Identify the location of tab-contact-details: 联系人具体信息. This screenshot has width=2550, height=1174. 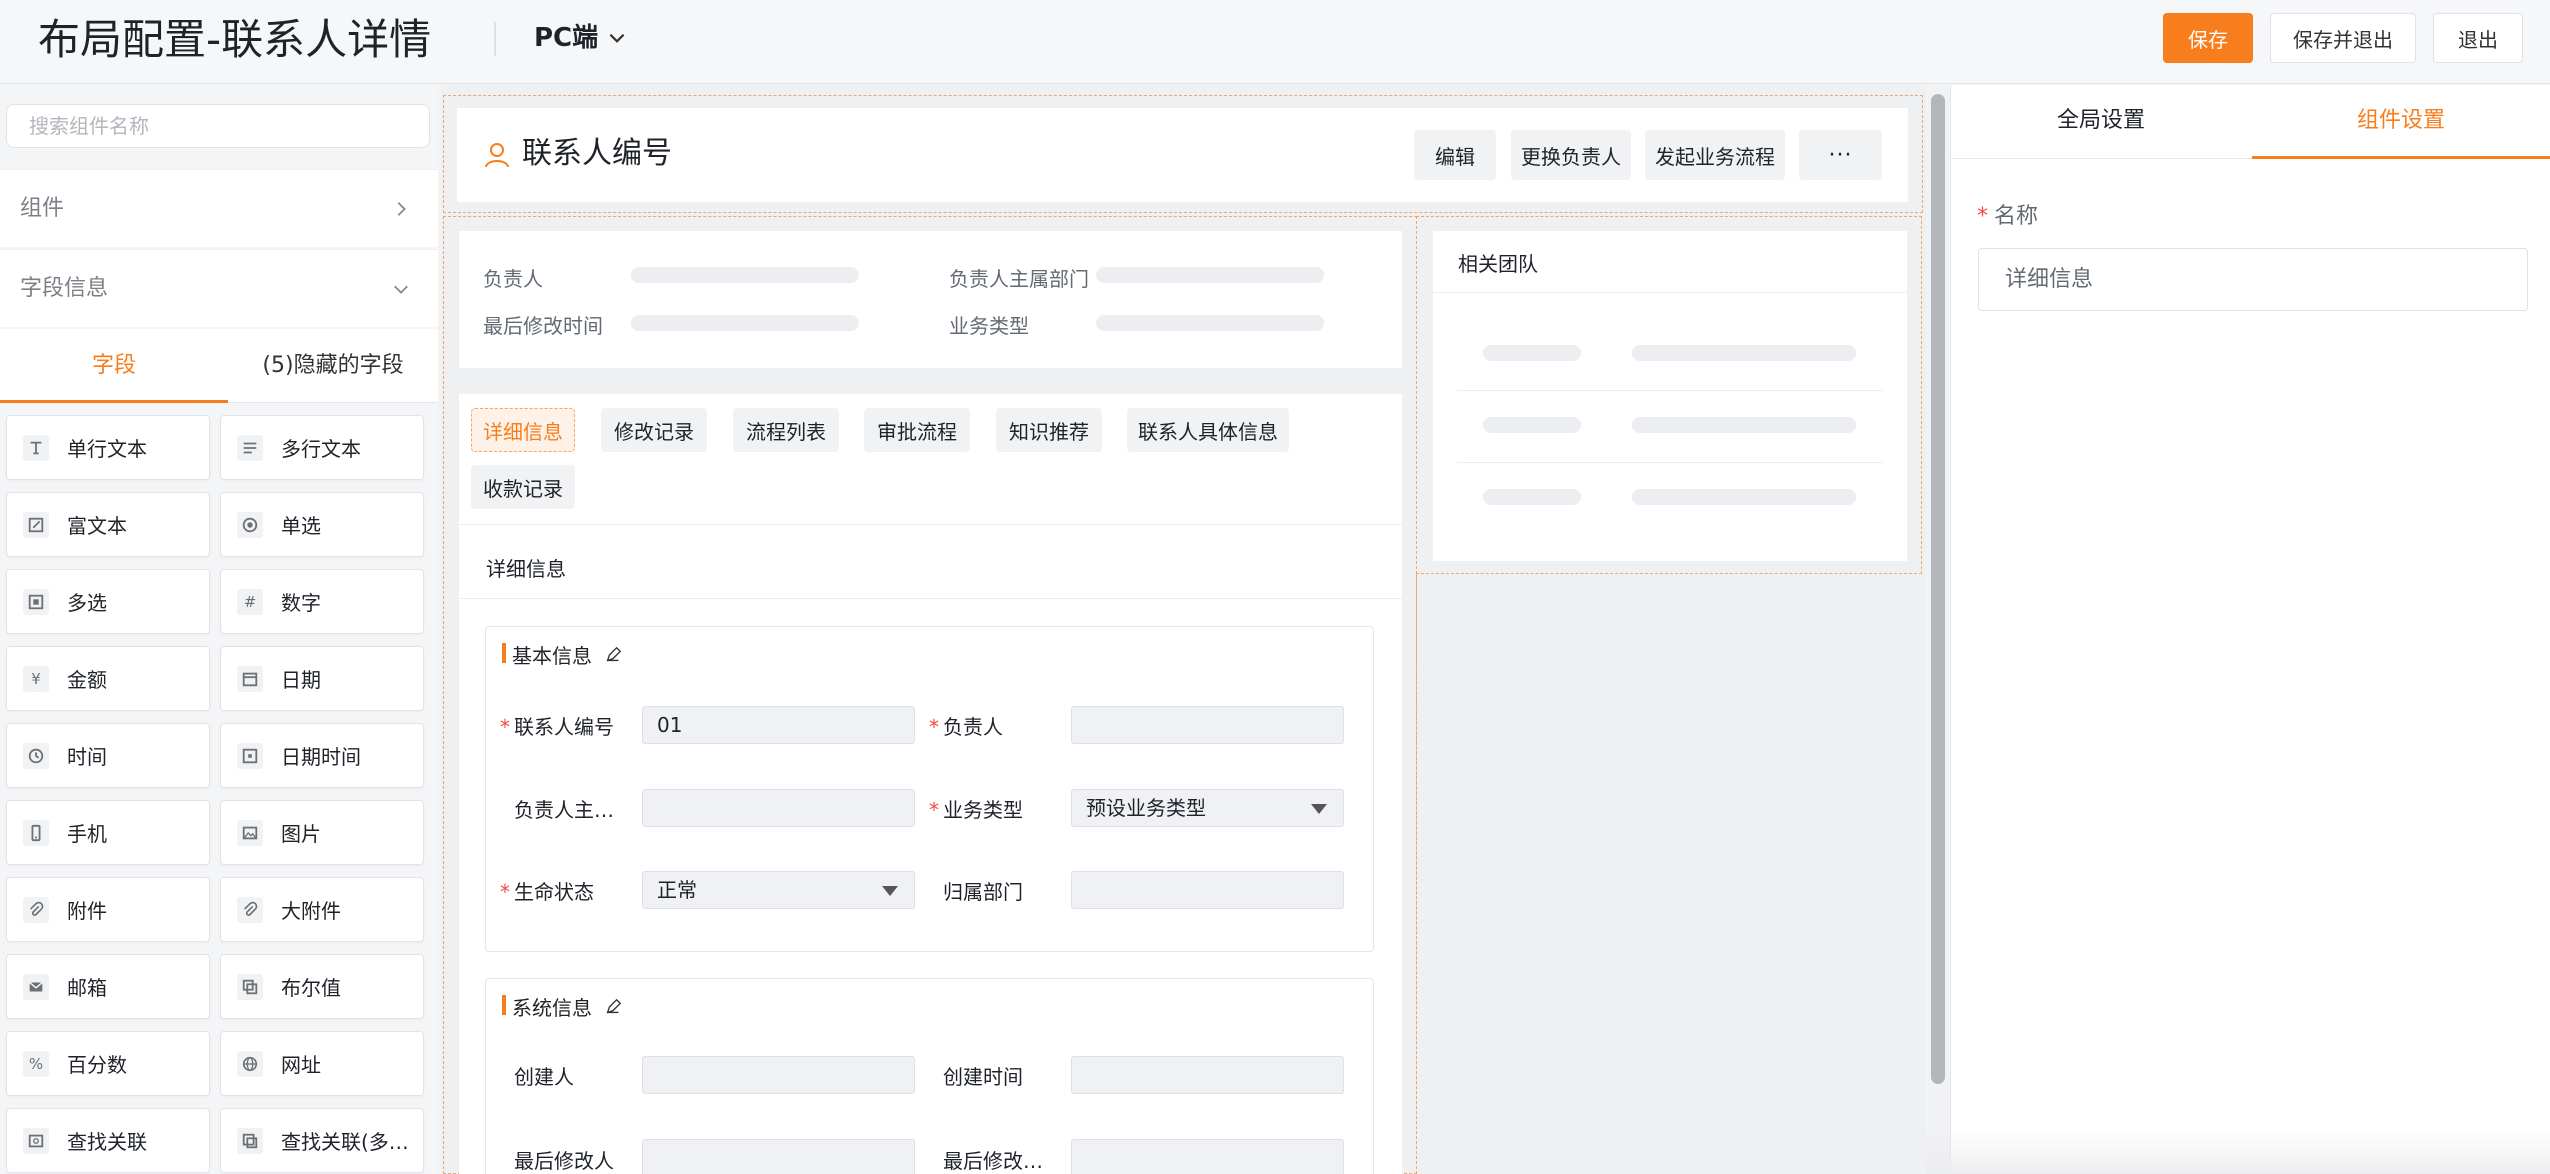
(1208, 430).